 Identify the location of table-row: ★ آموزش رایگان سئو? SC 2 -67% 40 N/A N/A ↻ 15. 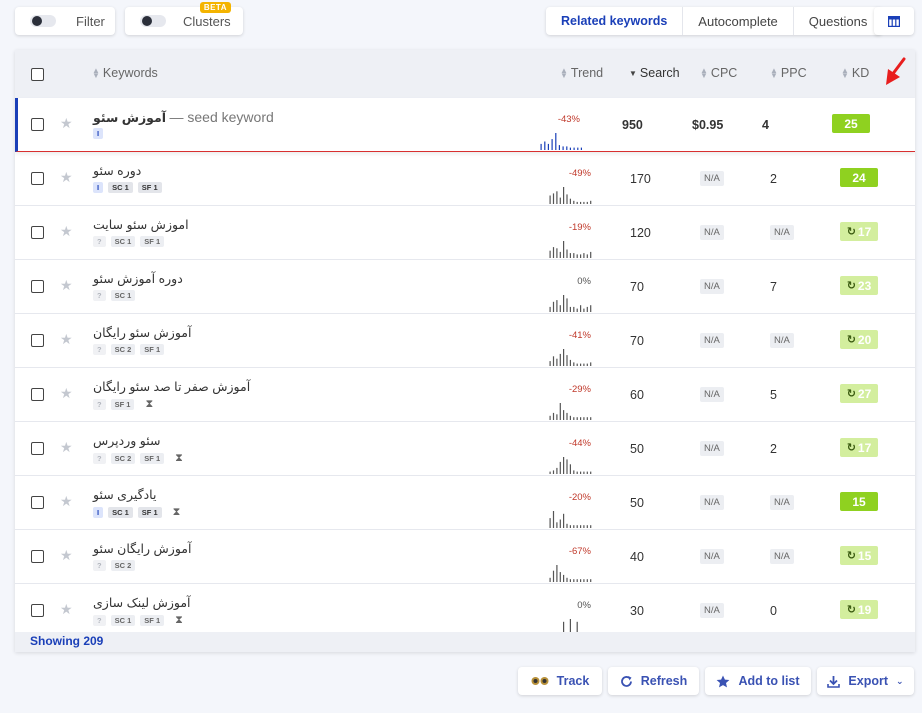
(465, 557).